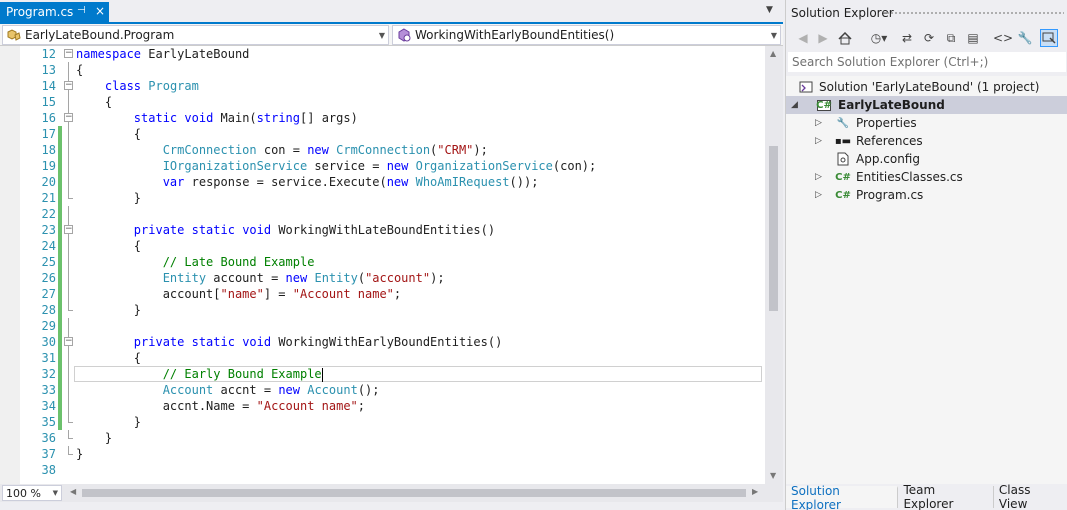 The width and height of the screenshot is (1067, 510). I want to click on code-line: 12− namespace EarlyLateBound, so click(382, 54).